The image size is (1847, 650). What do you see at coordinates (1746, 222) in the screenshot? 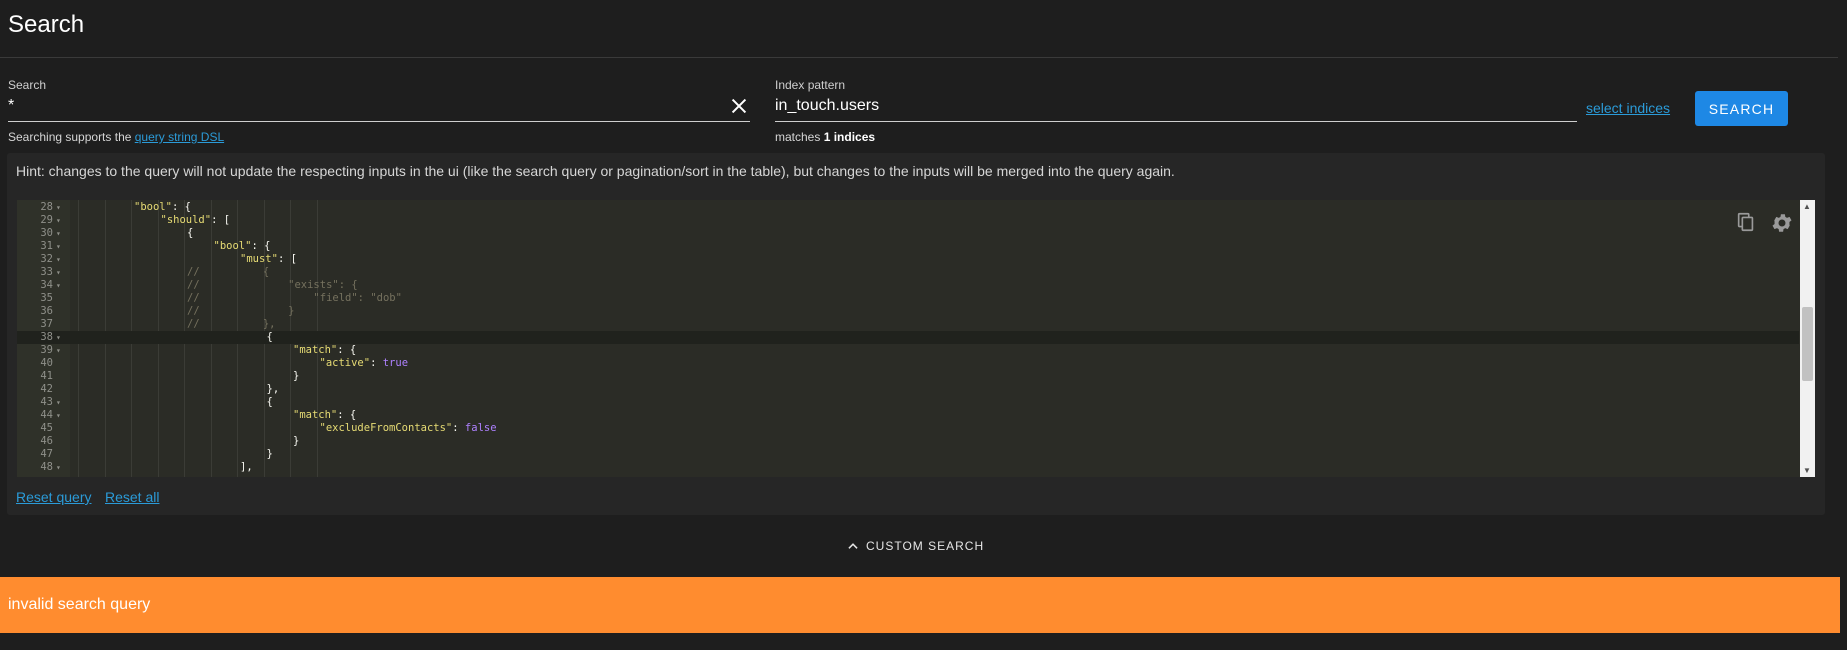
I see `copy-icon` at bounding box center [1746, 222].